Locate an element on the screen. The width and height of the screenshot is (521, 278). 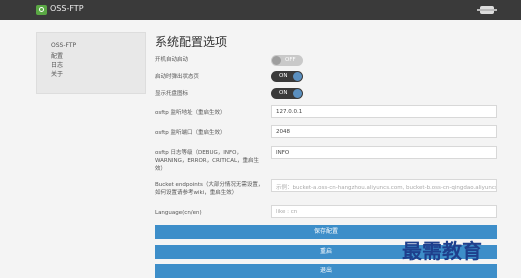
log-level-input: INFO is located at coordinates (384, 152).